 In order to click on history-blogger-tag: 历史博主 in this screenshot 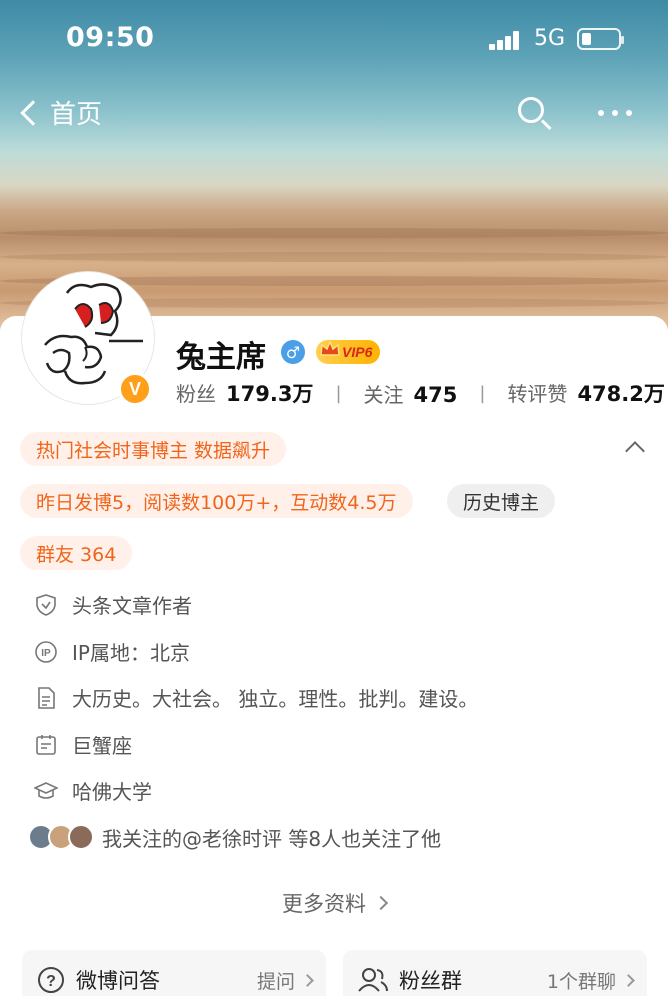, I will do `click(501, 501)`.